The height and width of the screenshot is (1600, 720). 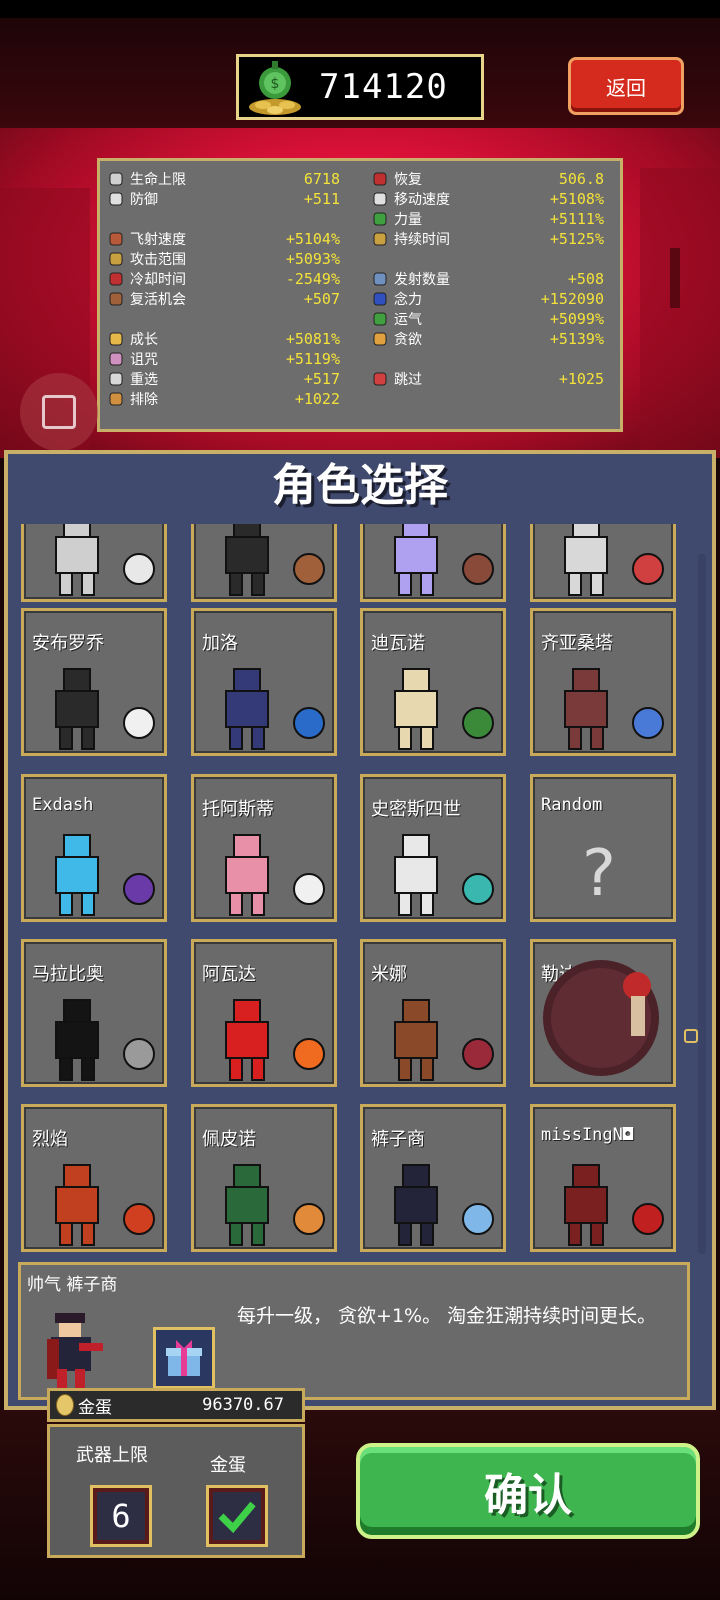 I want to click on stat-value: +508, so click(x=585, y=279).